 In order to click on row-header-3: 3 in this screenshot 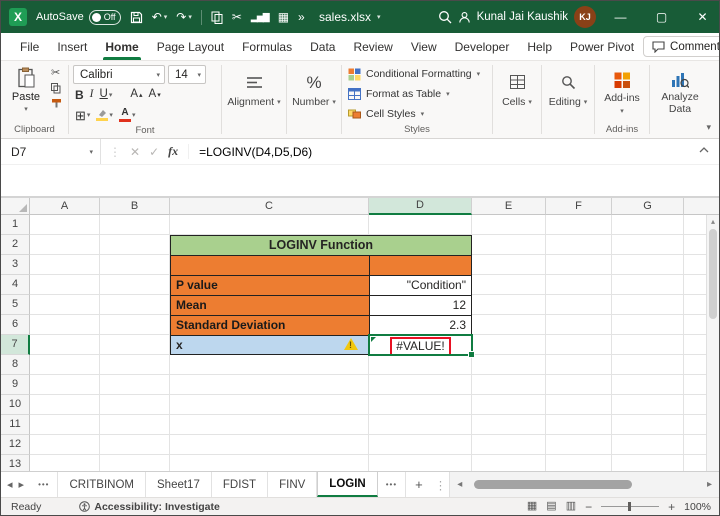, I will do `click(15, 265)`.